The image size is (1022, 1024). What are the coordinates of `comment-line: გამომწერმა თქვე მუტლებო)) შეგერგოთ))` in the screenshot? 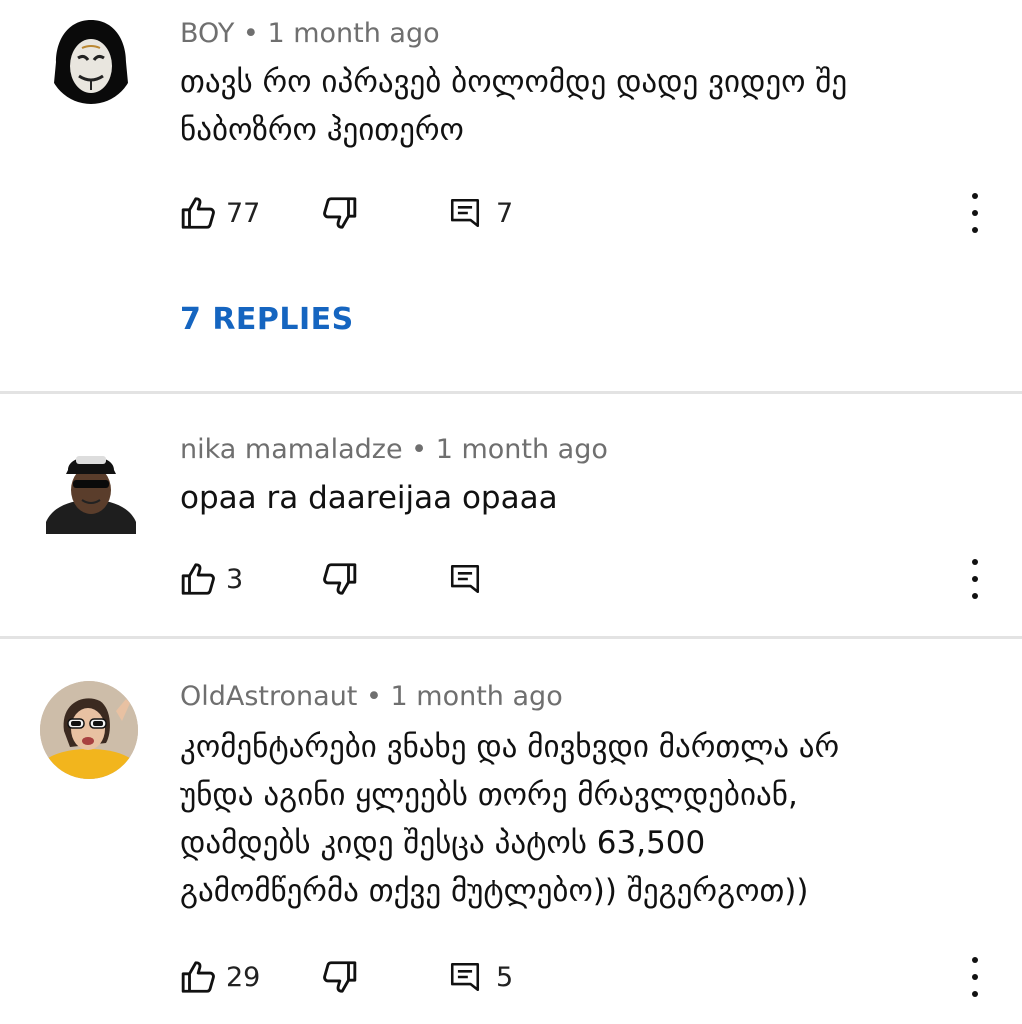 It's located at (494, 891).